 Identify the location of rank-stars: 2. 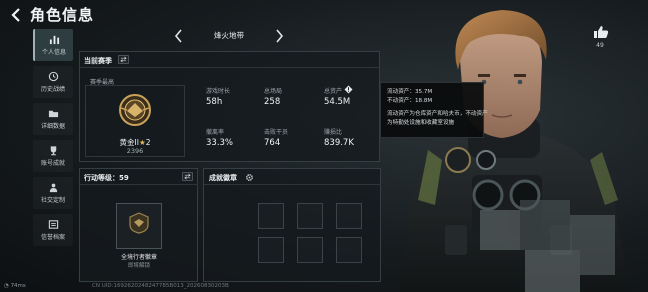
(148, 142).